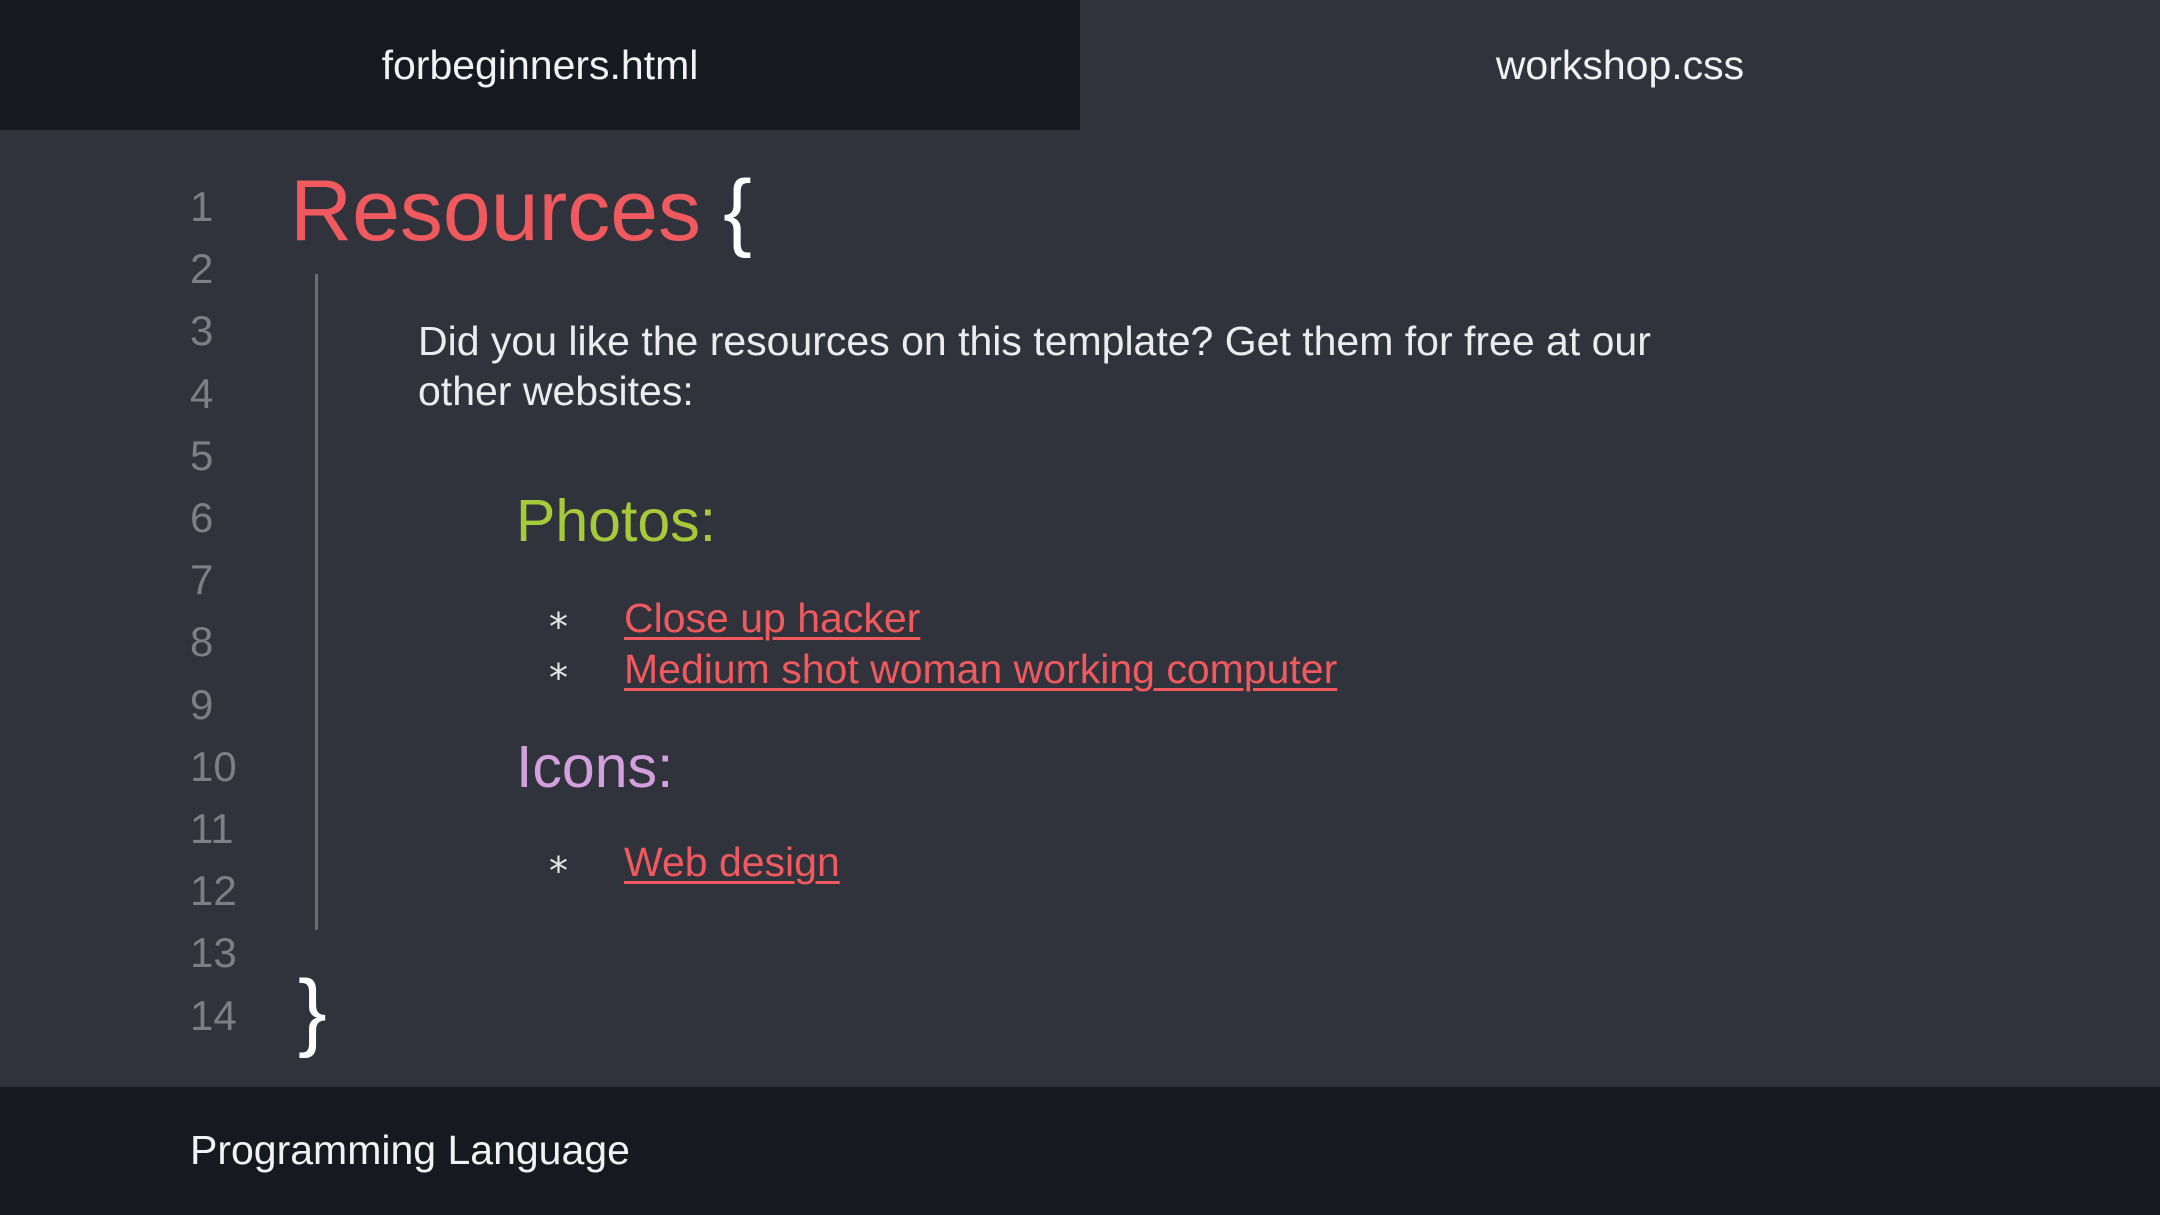  What do you see at coordinates (213, 890) in the screenshot?
I see `line-number: 12` at bounding box center [213, 890].